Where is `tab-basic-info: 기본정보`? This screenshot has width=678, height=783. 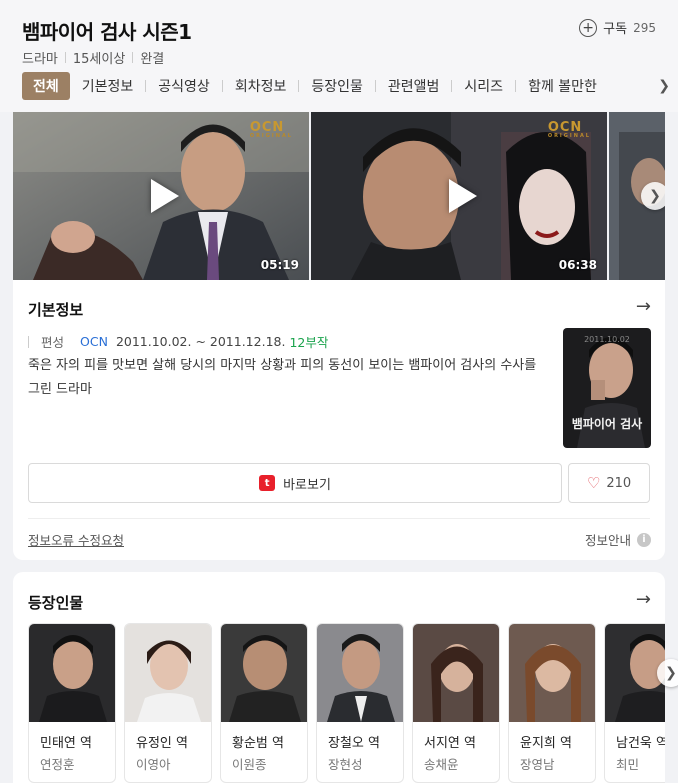 tab-basic-info: 기본정보 is located at coordinates (108, 86).